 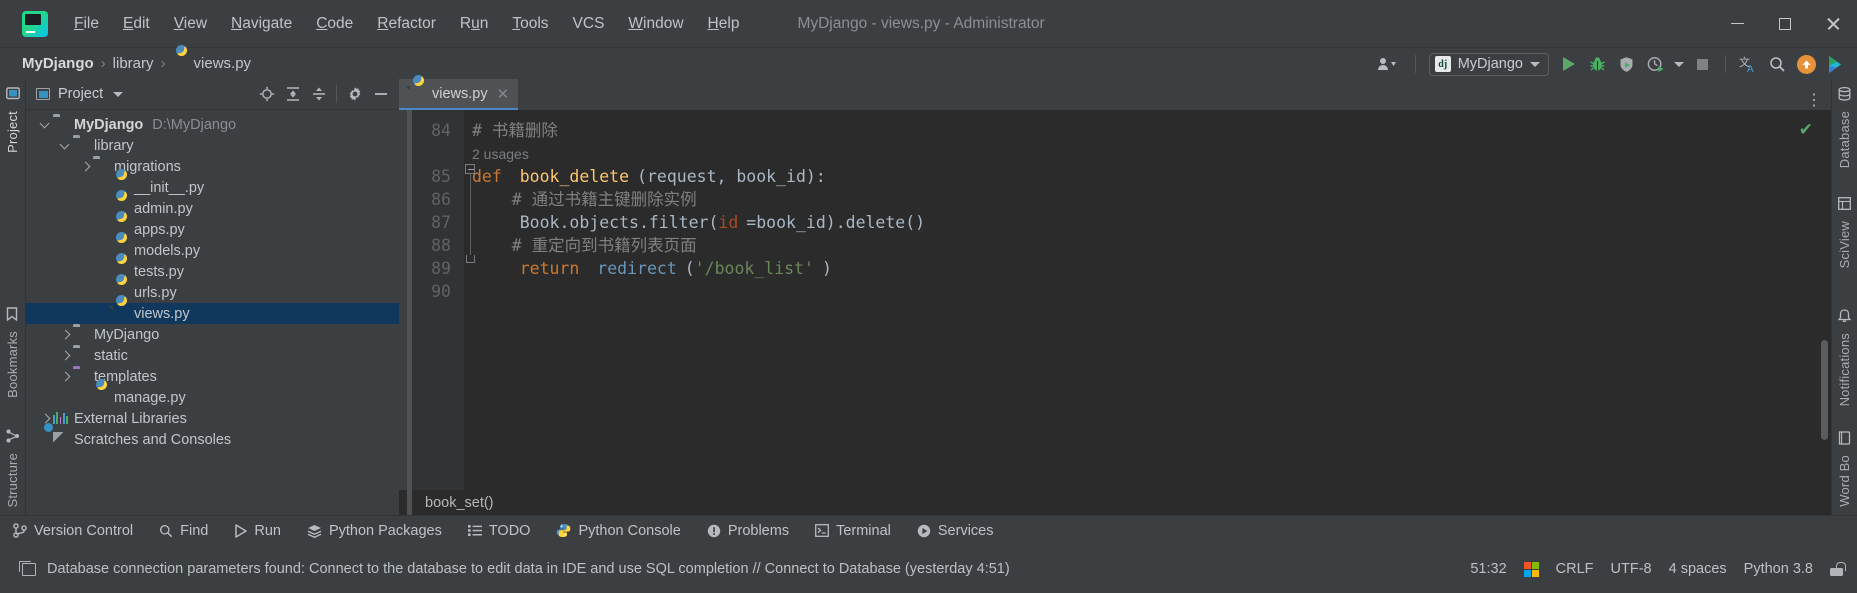 What do you see at coordinates (1806, 130) in the screenshot?
I see `inspection-ok-icon: ✔` at bounding box center [1806, 130].